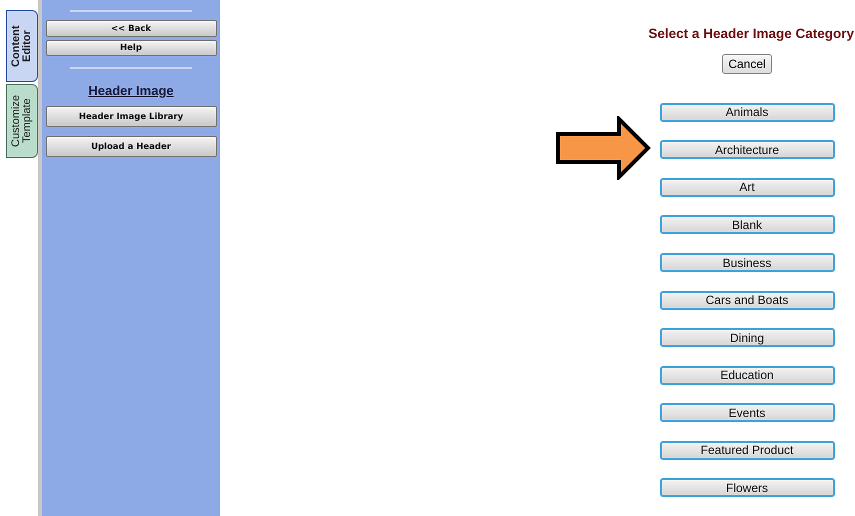  Describe the element at coordinates (22, 121) in the screenshot. I see `sidebar-tab: Customize Template` at that location.